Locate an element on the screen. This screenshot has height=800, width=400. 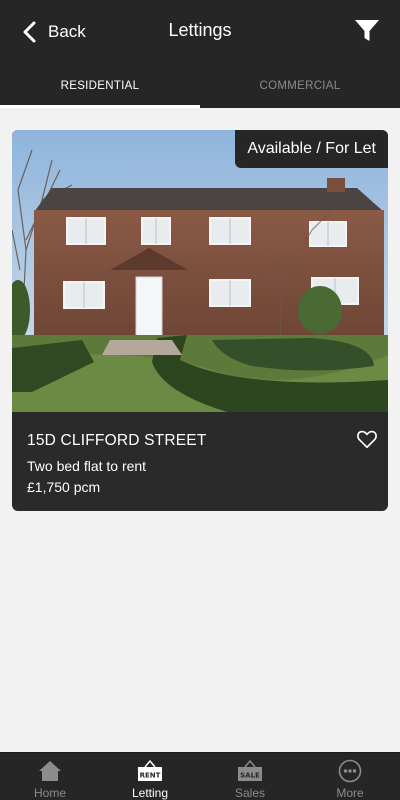
nav-letting-label: Letting is located at coordinates (150, 793).